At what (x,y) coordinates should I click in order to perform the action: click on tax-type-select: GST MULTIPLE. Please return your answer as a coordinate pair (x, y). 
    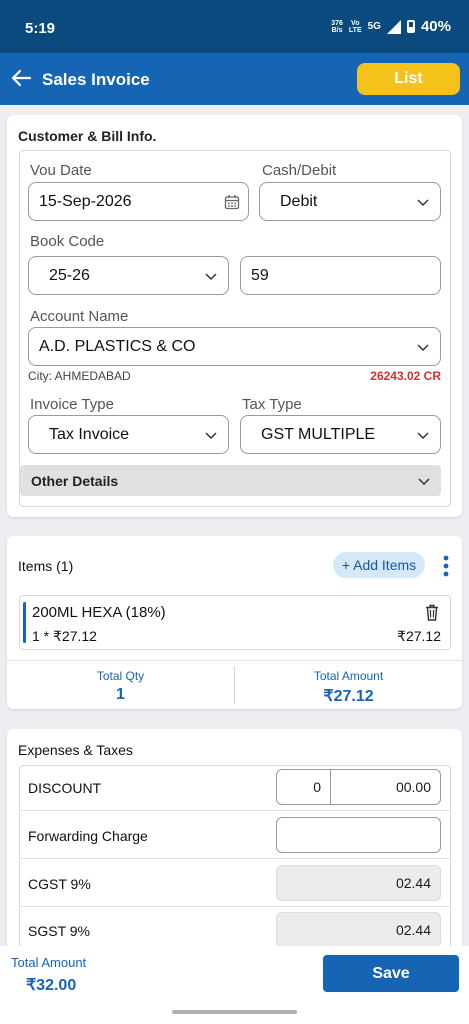
    Looking at the image, I should click on (340, 434).